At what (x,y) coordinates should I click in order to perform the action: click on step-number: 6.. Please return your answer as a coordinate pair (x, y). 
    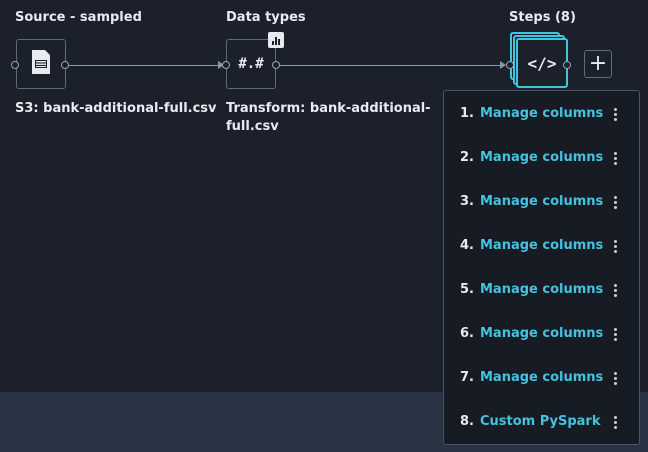
    Looking at the image, I should click on (467, 333).